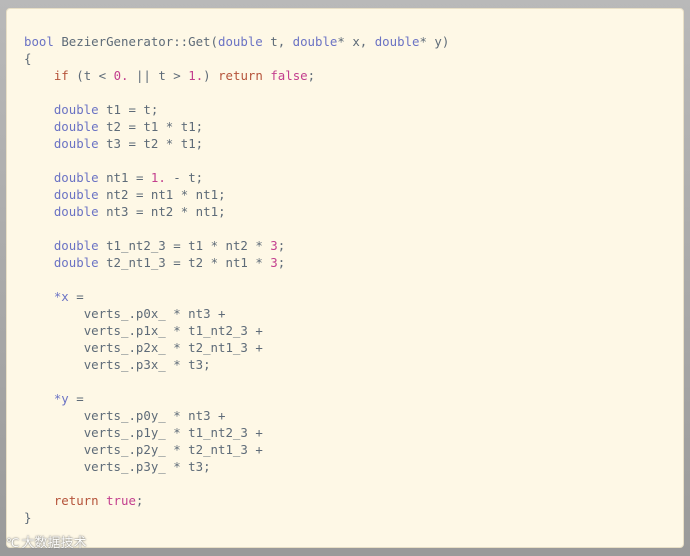 Image resolution: width=690 pixels, height=556 pixels. I want to click on code-token: 0., so click(121, 75).